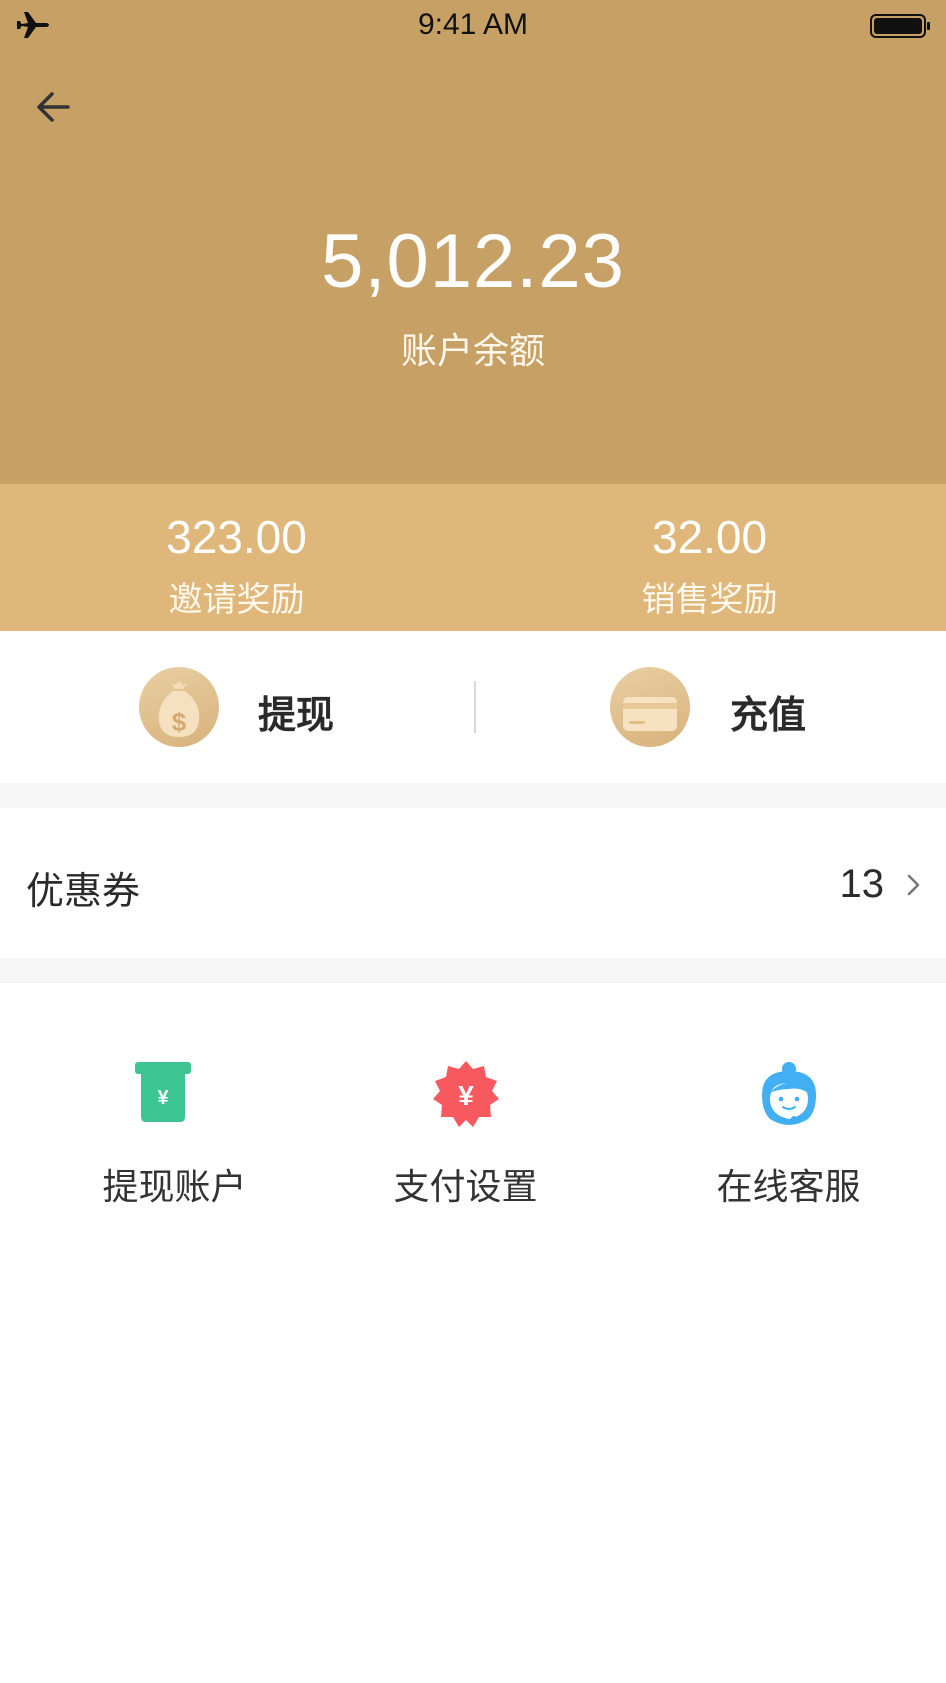 This screenshot has width=946, height=1683. I want to click on balance-amount: 5,012.23, so click(473, 261).